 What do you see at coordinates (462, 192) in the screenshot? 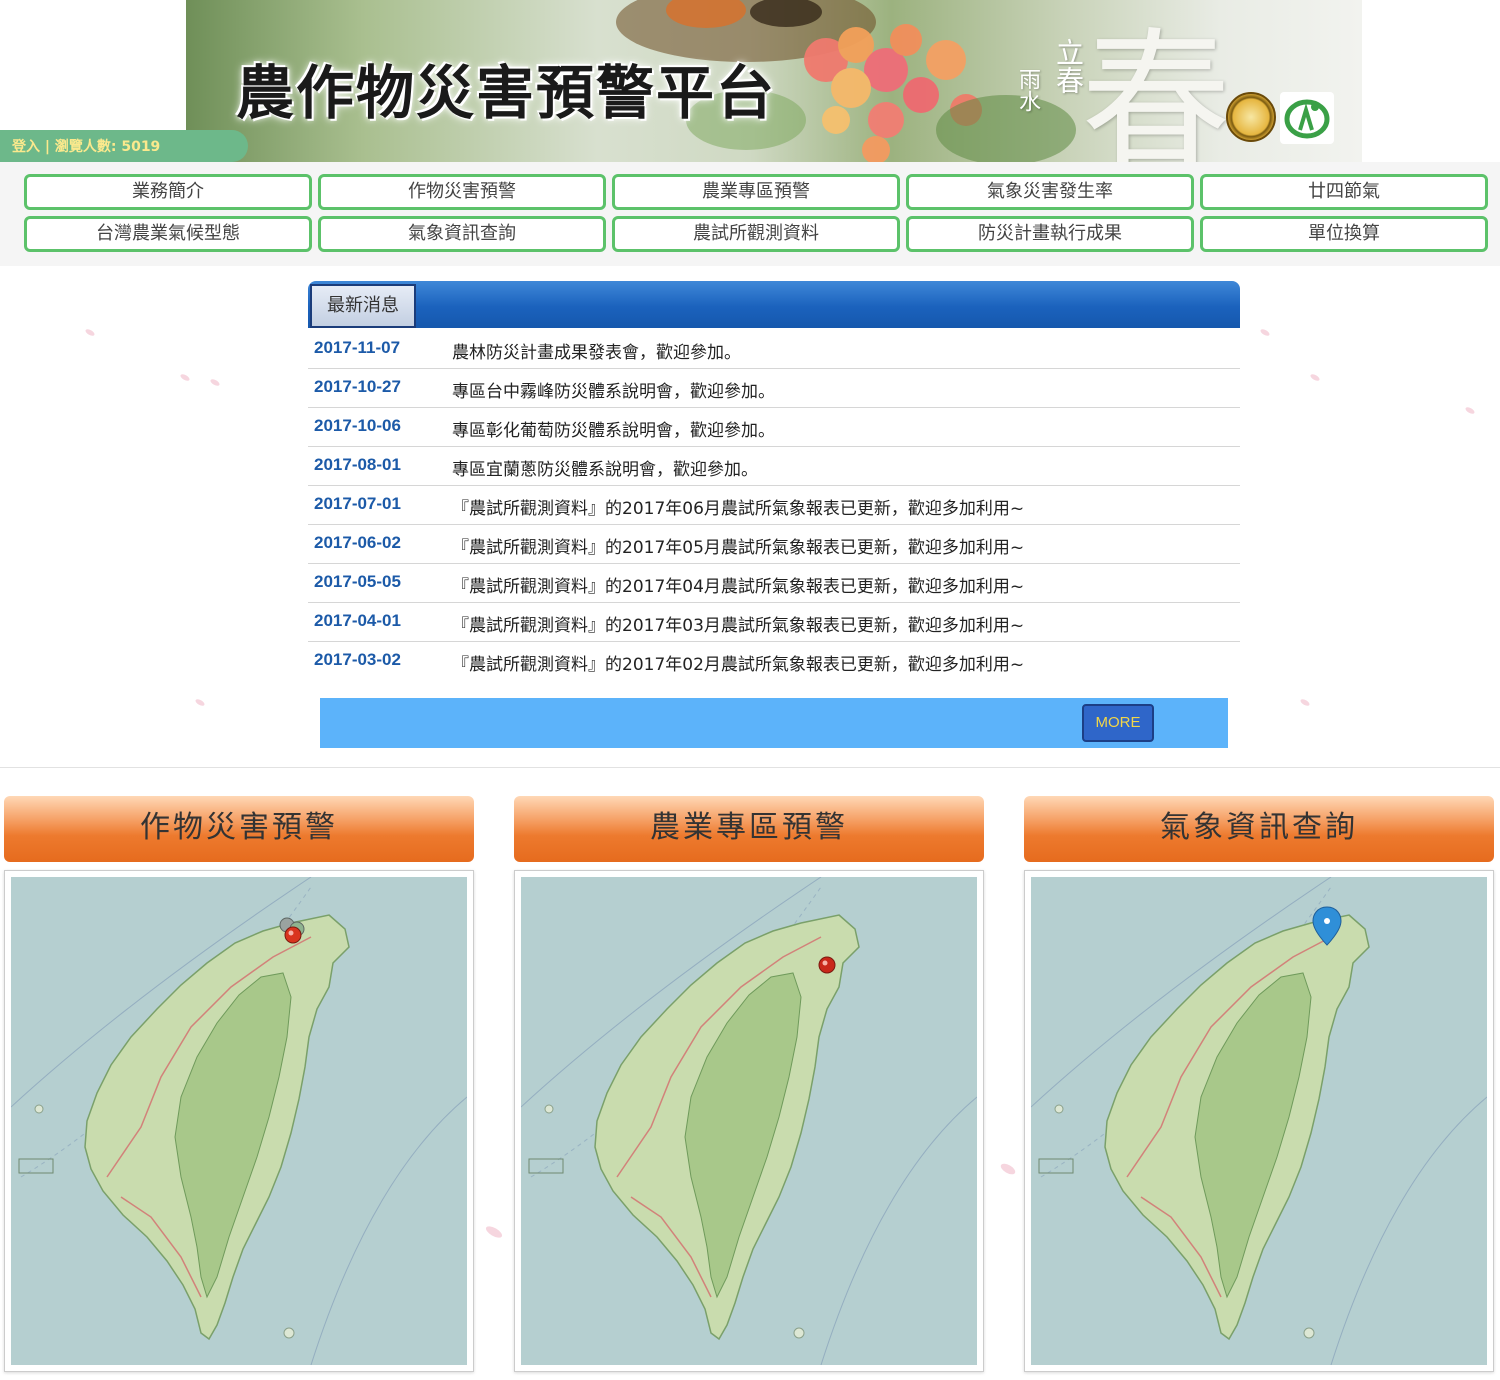
I see `nav-item-crop-disaster-warning: 作物災害預警` at bounding box center [462, 192].